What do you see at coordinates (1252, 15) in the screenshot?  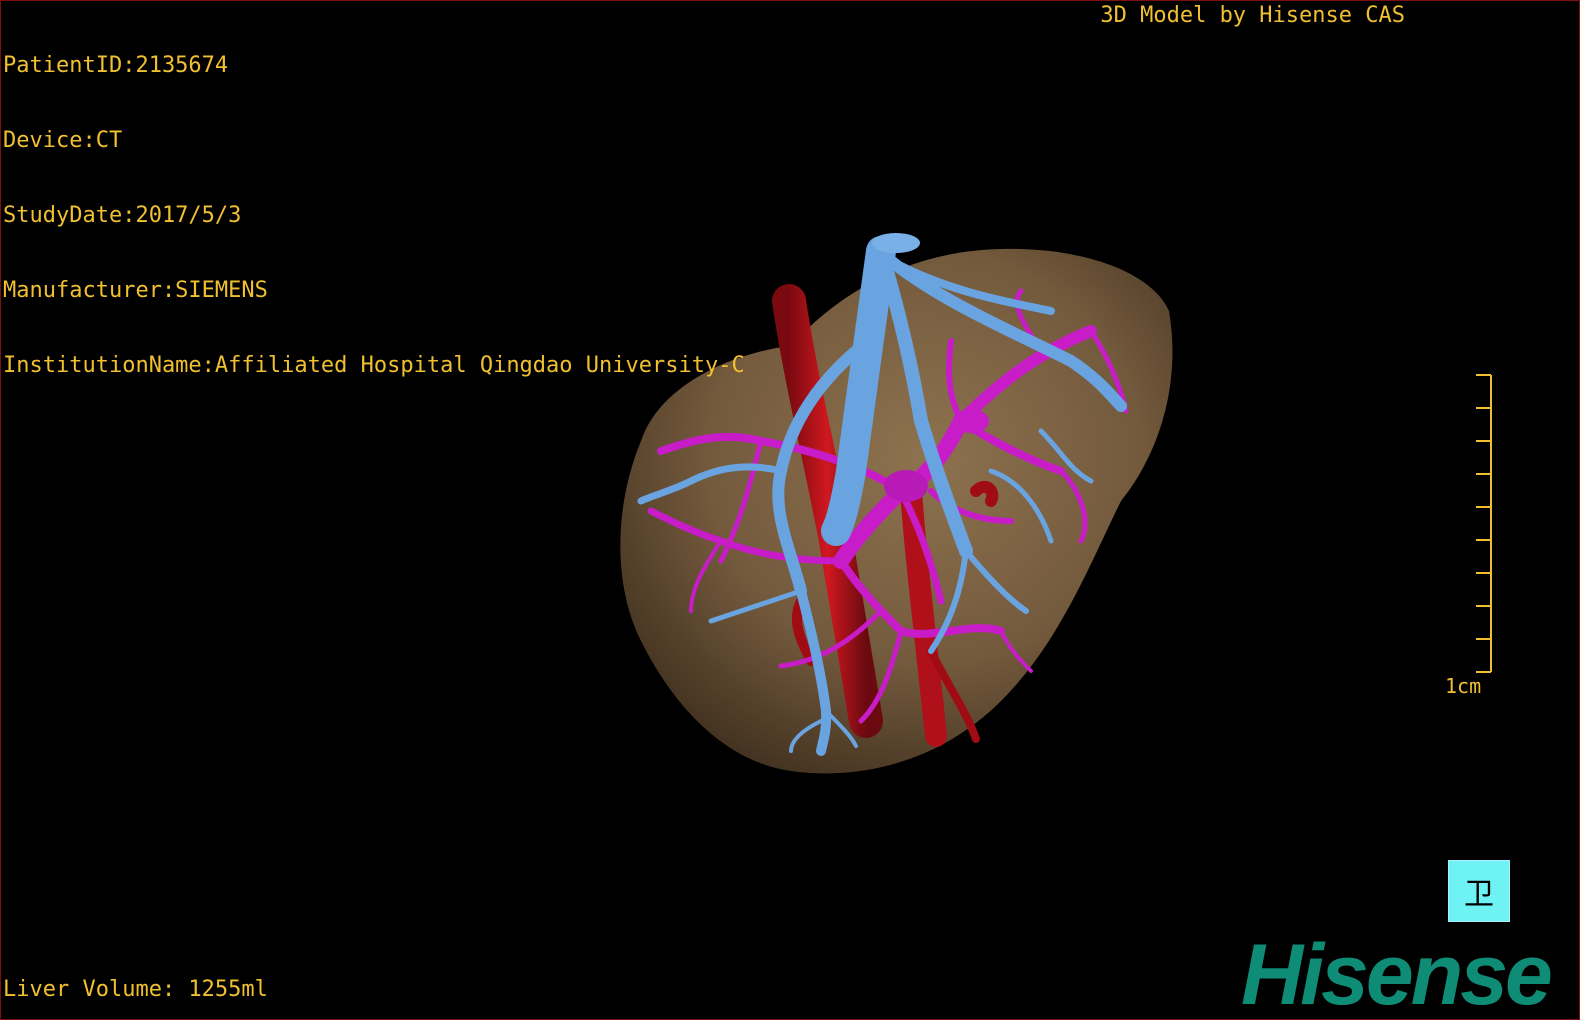 I see `model-credit: 3D Model by Hisense CAS` at bounding box center [1252, 15].